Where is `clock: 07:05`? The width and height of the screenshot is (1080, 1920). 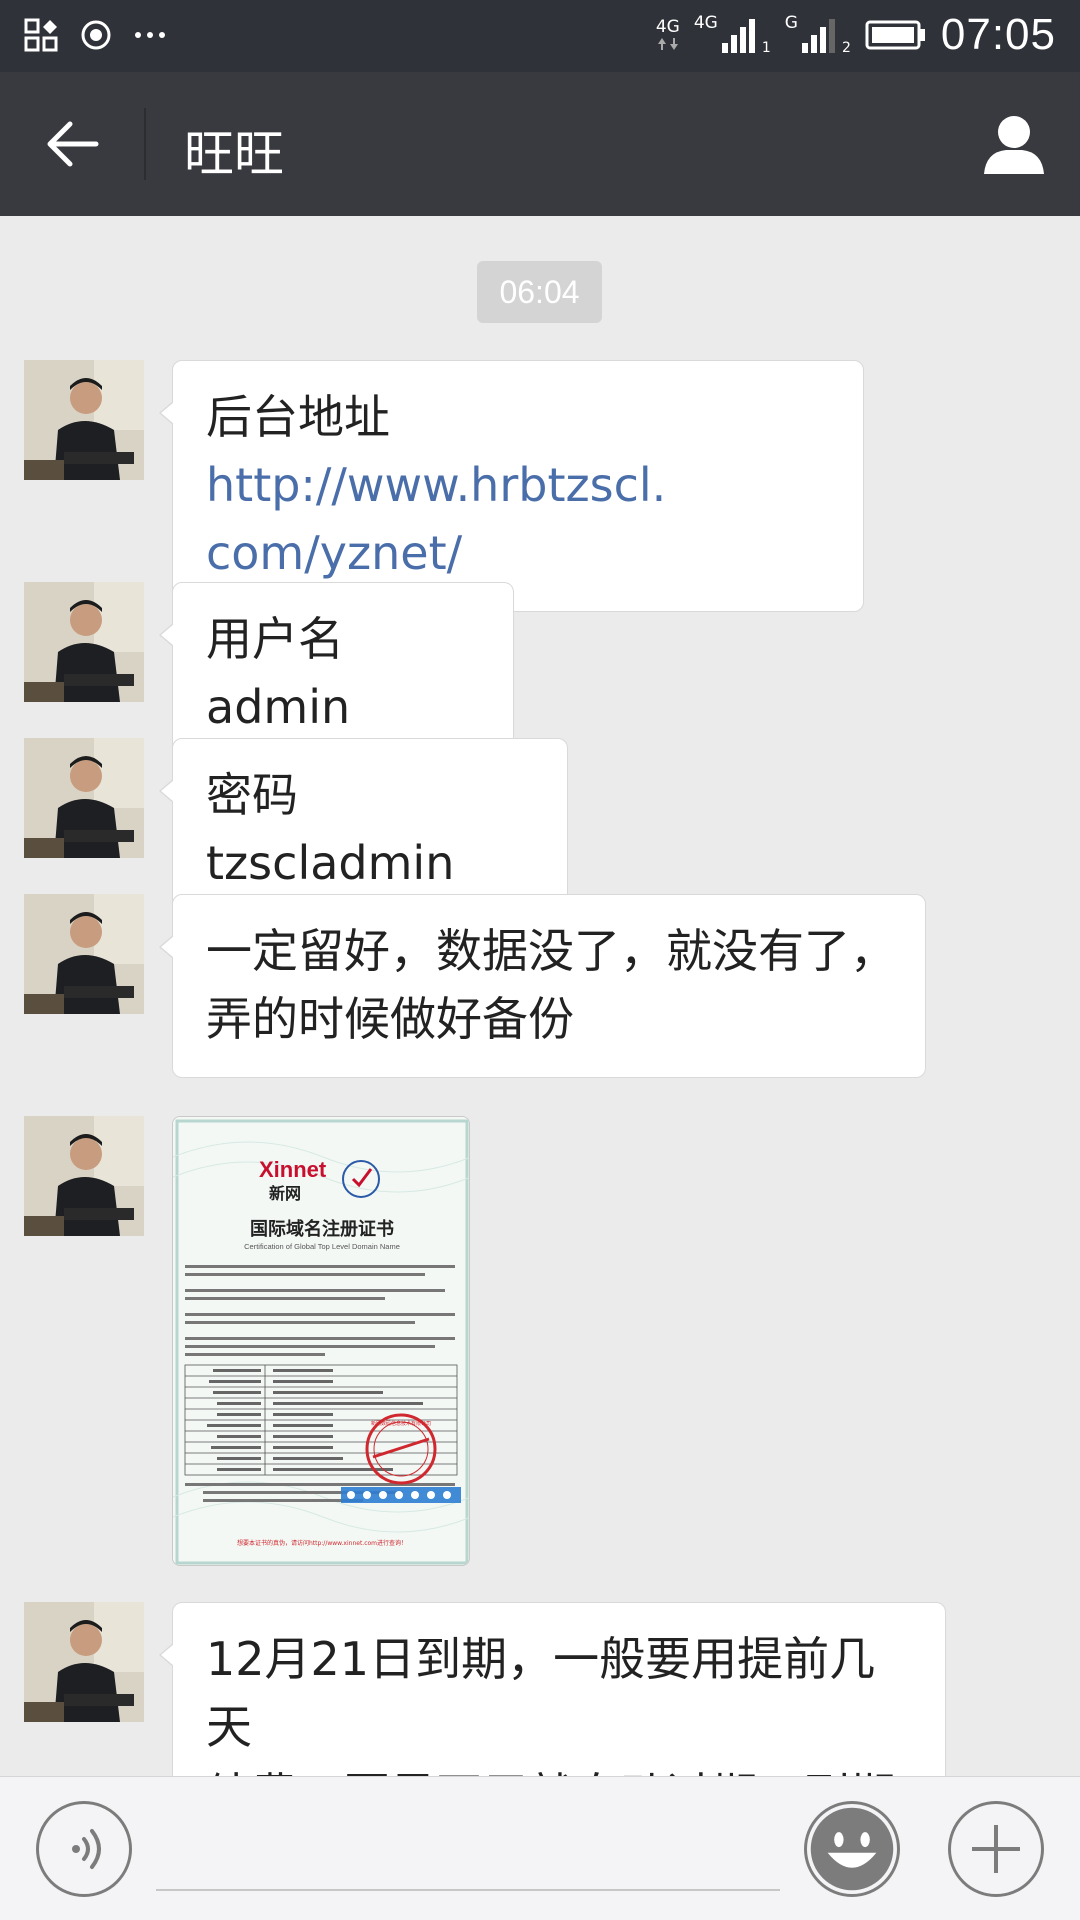
clock: 07:05 is located at coordinates (998, 34).